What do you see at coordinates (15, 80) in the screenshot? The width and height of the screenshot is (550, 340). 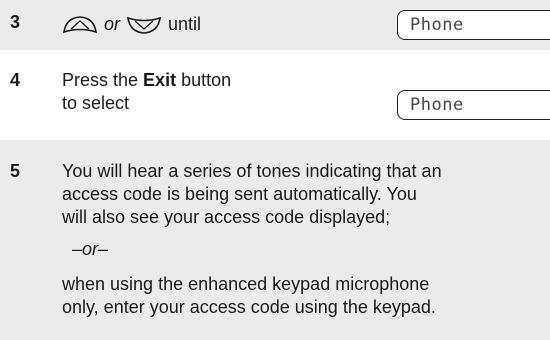 I see `step-number: 4` at bounding box center [15, 80].